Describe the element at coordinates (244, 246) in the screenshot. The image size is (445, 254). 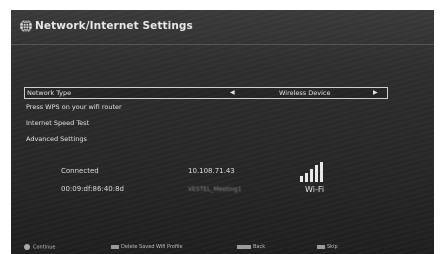
I see `back-key-icon` at that location.